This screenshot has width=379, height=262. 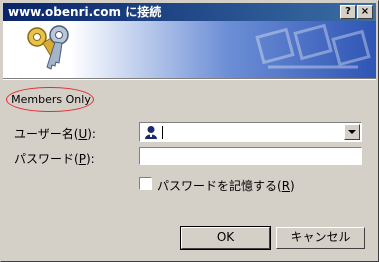 I want to click on user-icon, so click(x=151, y=132).